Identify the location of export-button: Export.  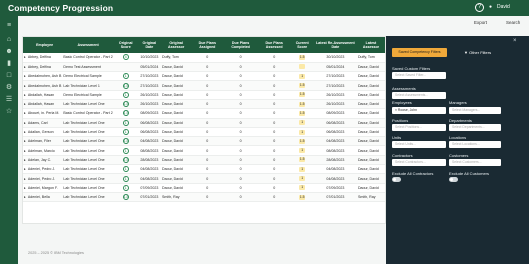
(480, 22).